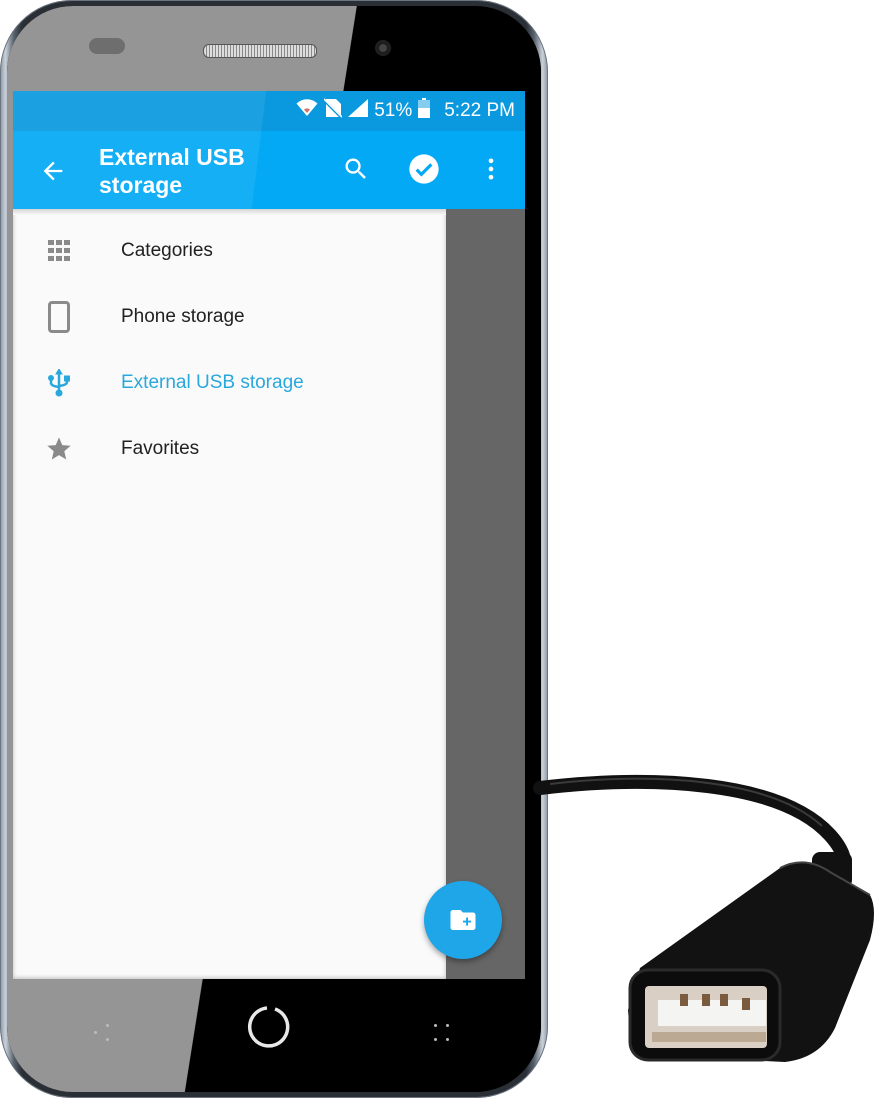 This screenshot has width=876, height=1100. What do you see at coordinates (229, 212) in the screenshot?
I see `drawer-top-shadow` at bounding box center [229, 212].